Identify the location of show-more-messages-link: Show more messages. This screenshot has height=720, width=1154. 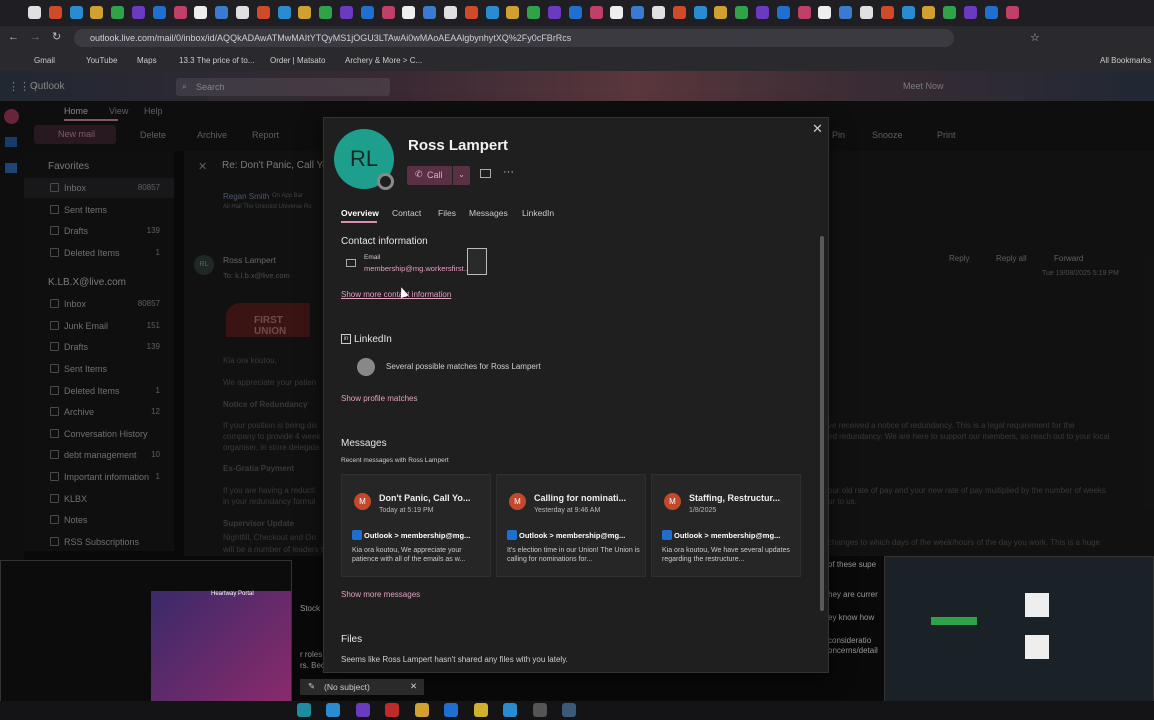
(380, 594).